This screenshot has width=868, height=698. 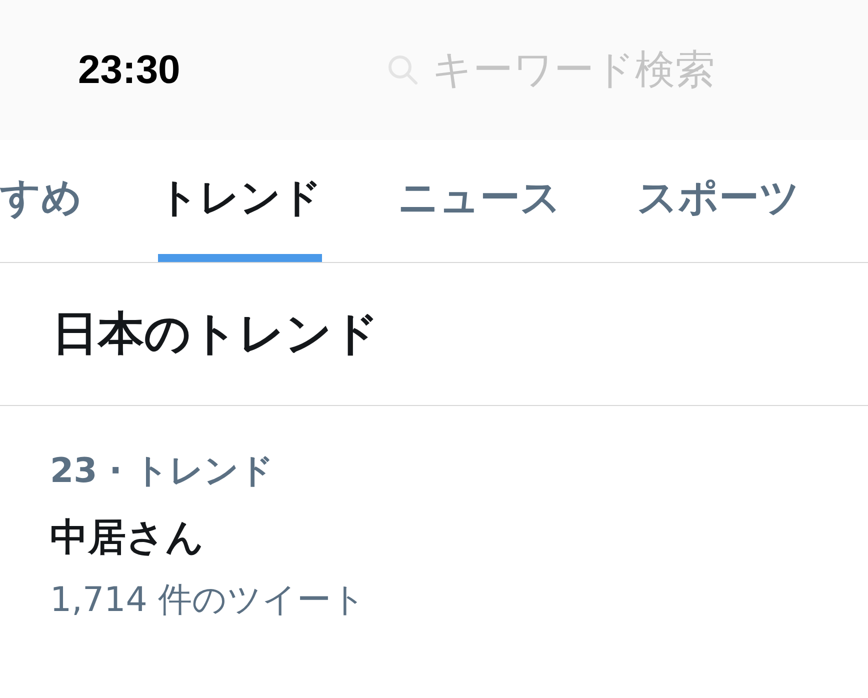 I want to click on tab: トレンド, so click(x=240, y=201).